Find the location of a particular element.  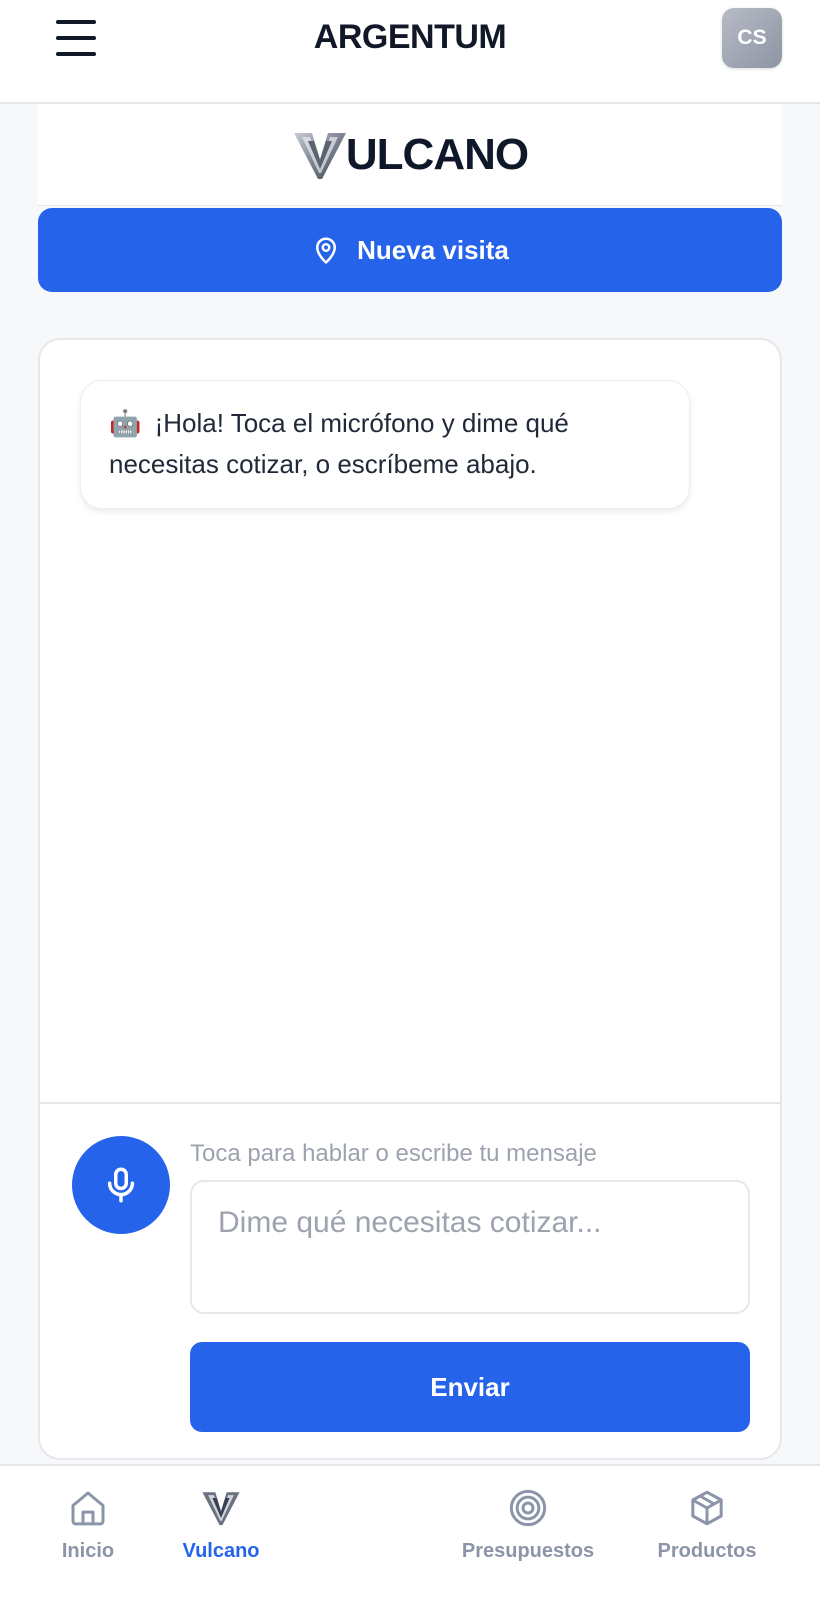

microphone-icon is located at coordinates (121, 1185).